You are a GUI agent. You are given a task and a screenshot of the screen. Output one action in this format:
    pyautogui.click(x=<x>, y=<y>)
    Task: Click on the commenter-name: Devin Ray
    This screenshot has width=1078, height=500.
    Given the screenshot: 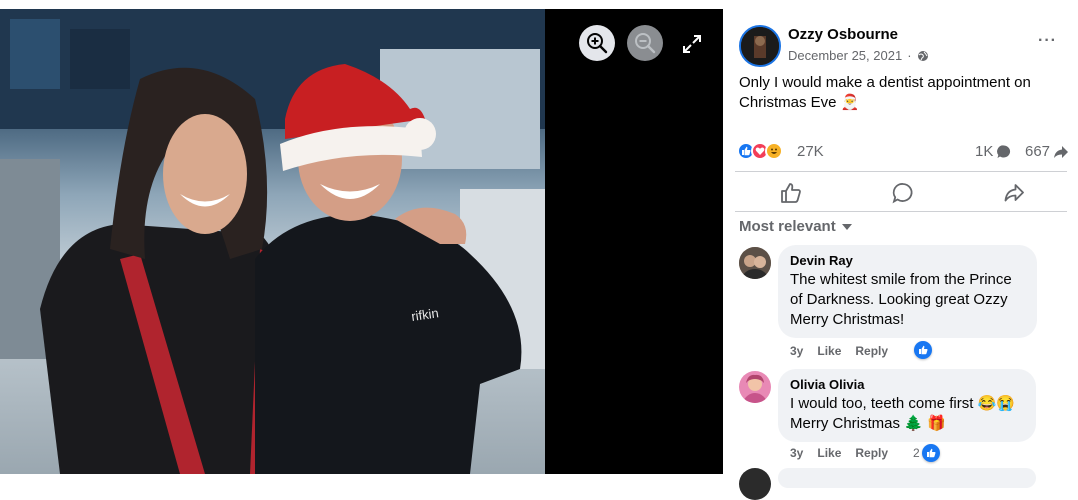 What is the action you would take?
    pyautogui.click(x=907, y=260)
    